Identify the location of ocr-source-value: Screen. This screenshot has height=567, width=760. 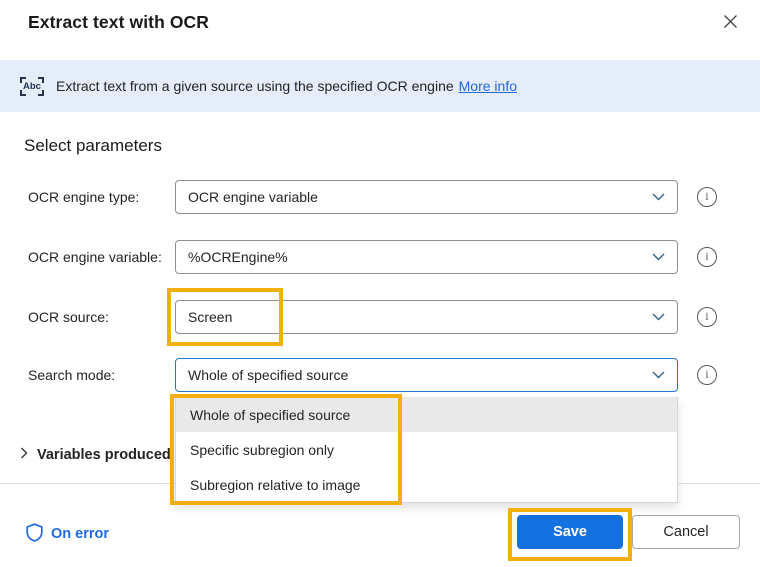
(210, 317).